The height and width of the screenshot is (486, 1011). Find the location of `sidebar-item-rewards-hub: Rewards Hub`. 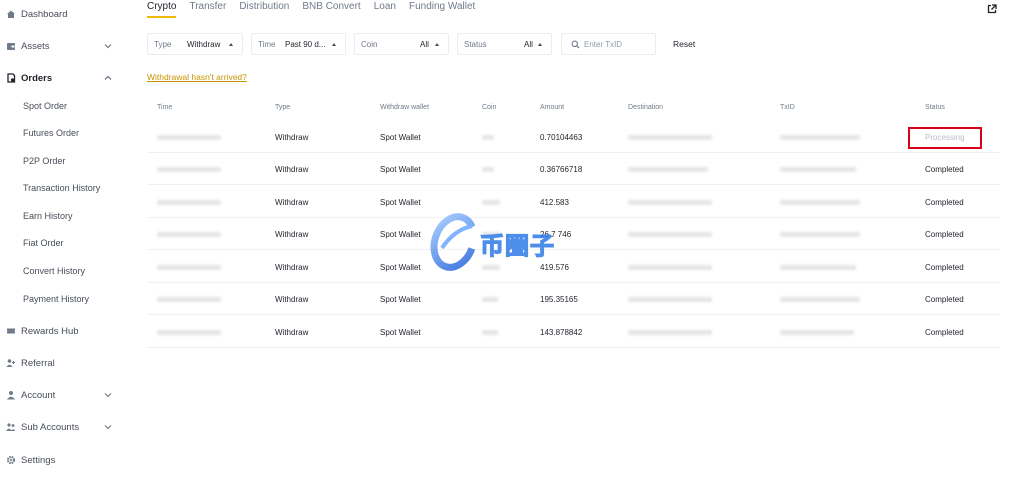

sidebar-item-rewards-hub: Rewards Hub is located at coordinates (61, 331).